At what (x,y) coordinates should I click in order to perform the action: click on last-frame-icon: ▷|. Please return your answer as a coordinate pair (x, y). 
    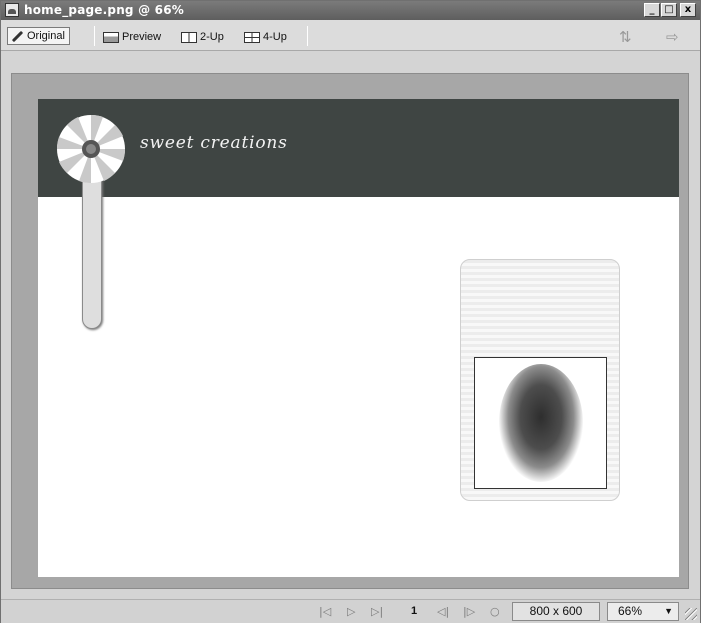
    Looking at the image, I should click on (377, 611).